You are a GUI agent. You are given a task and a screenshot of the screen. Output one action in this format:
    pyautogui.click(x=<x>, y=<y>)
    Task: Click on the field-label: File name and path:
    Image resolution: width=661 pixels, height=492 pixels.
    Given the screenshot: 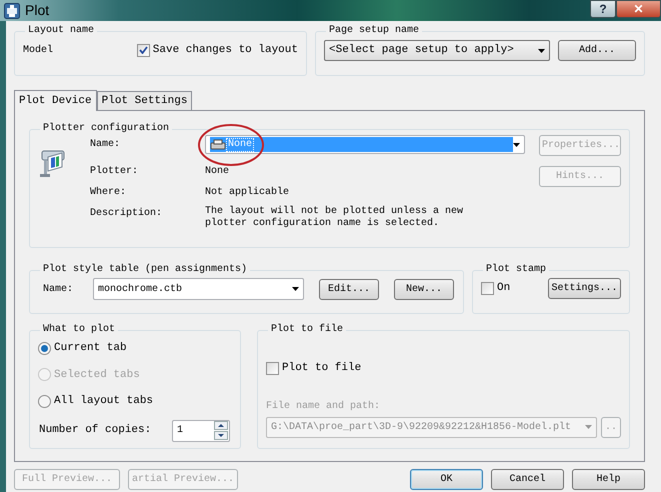 What is the action you would take?
    pyautogui.click(x=324, y=407)
    